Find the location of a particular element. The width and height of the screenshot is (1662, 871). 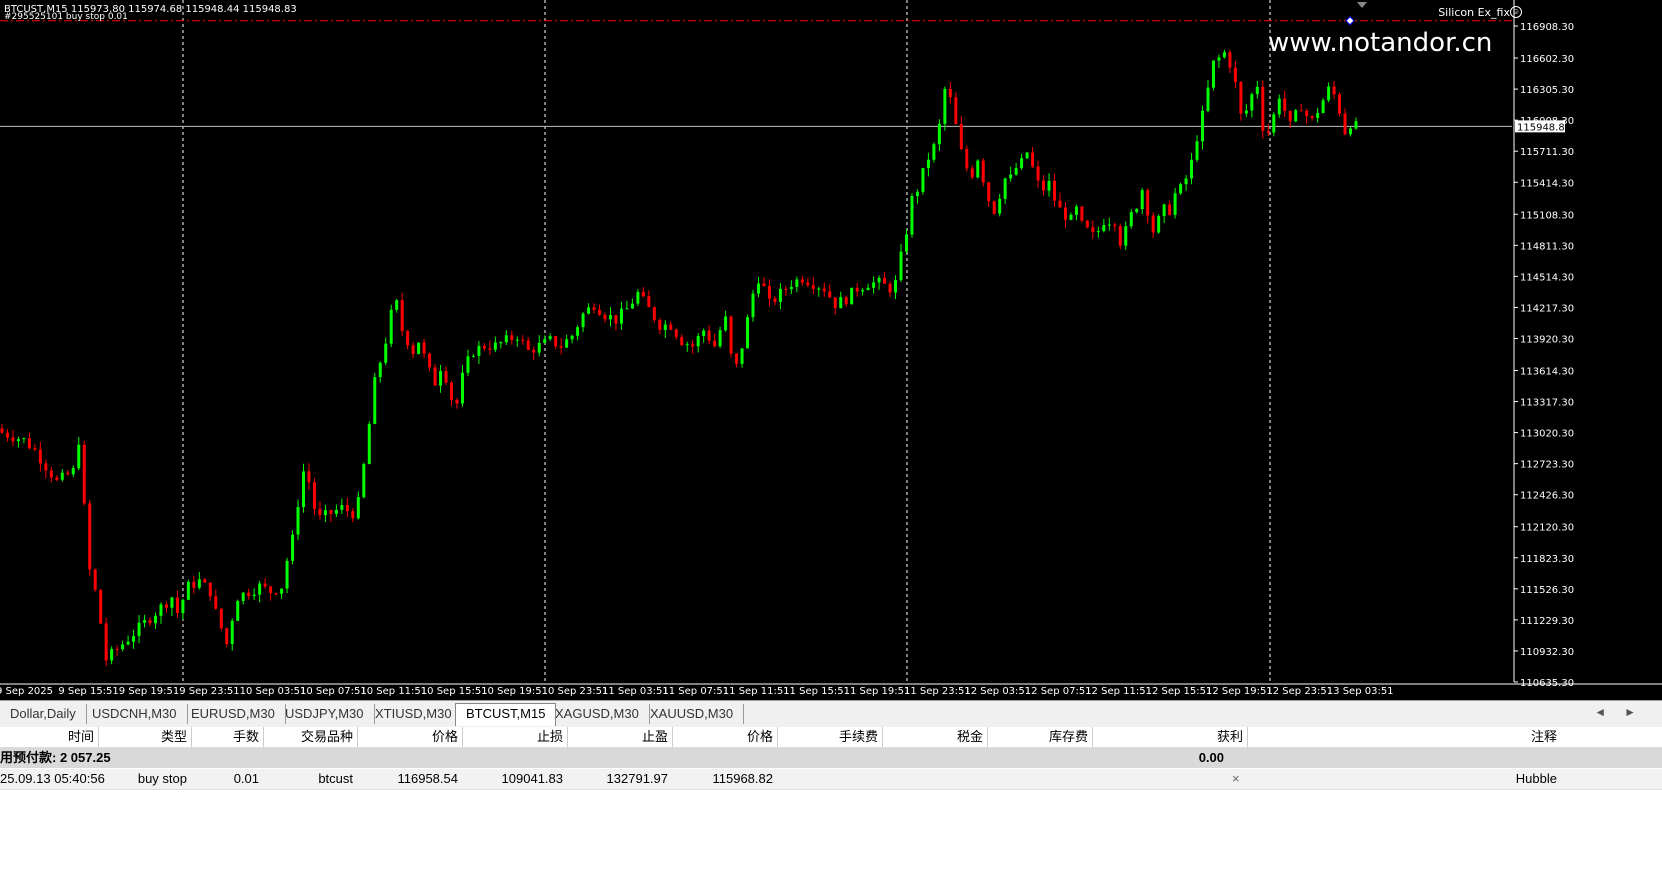

col-commission: 手续费 is located at coordinates (830, 737).